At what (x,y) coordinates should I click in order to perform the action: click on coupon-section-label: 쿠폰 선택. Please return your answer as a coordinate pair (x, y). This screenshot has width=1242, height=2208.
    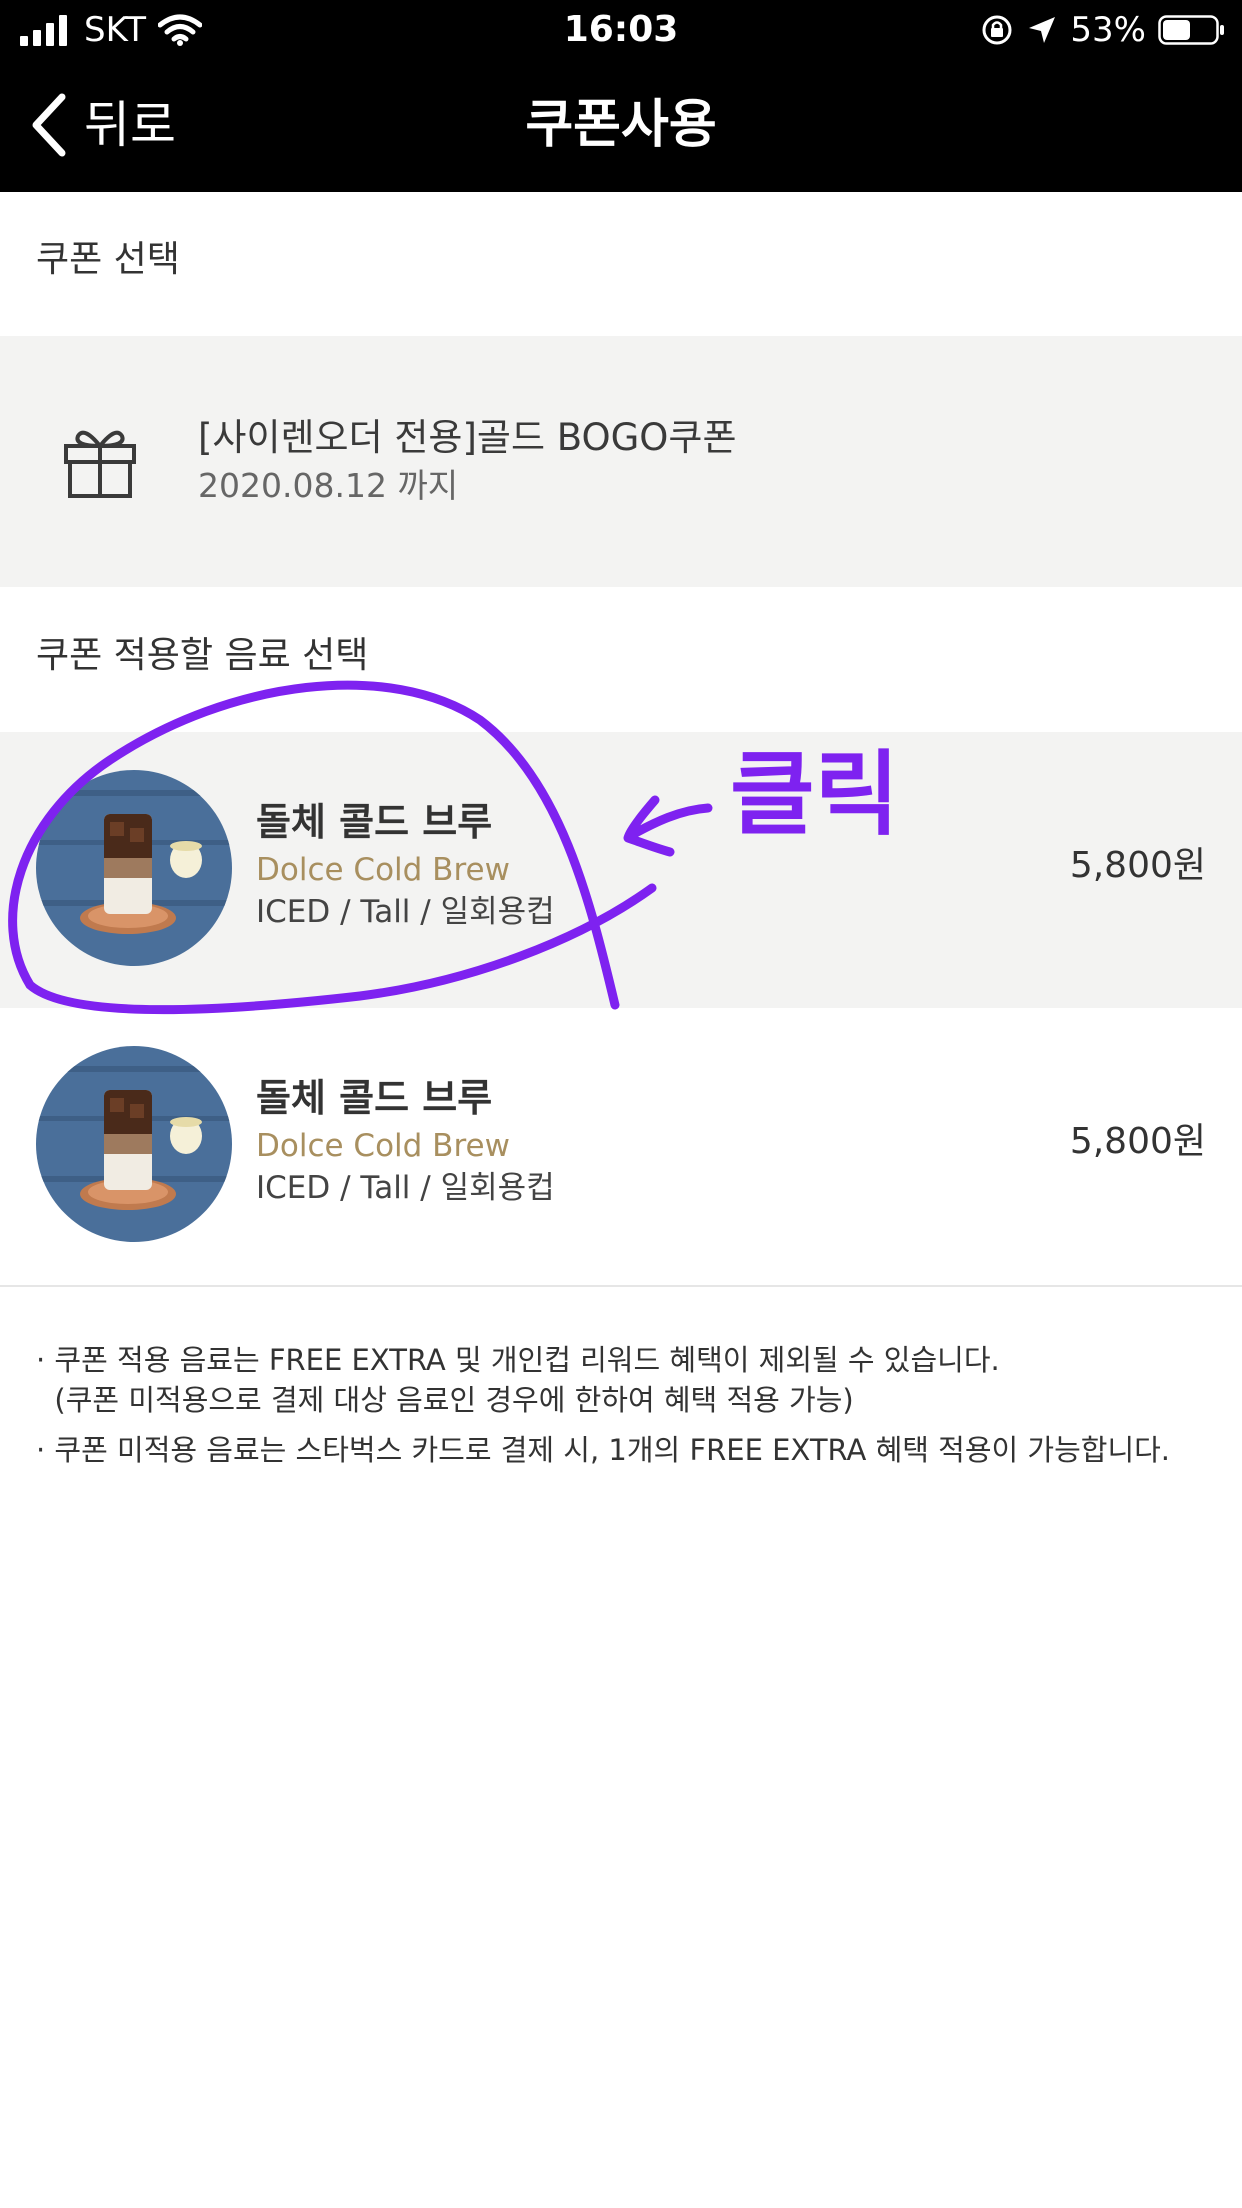
    Looking at the image, I should click on (108, 259).